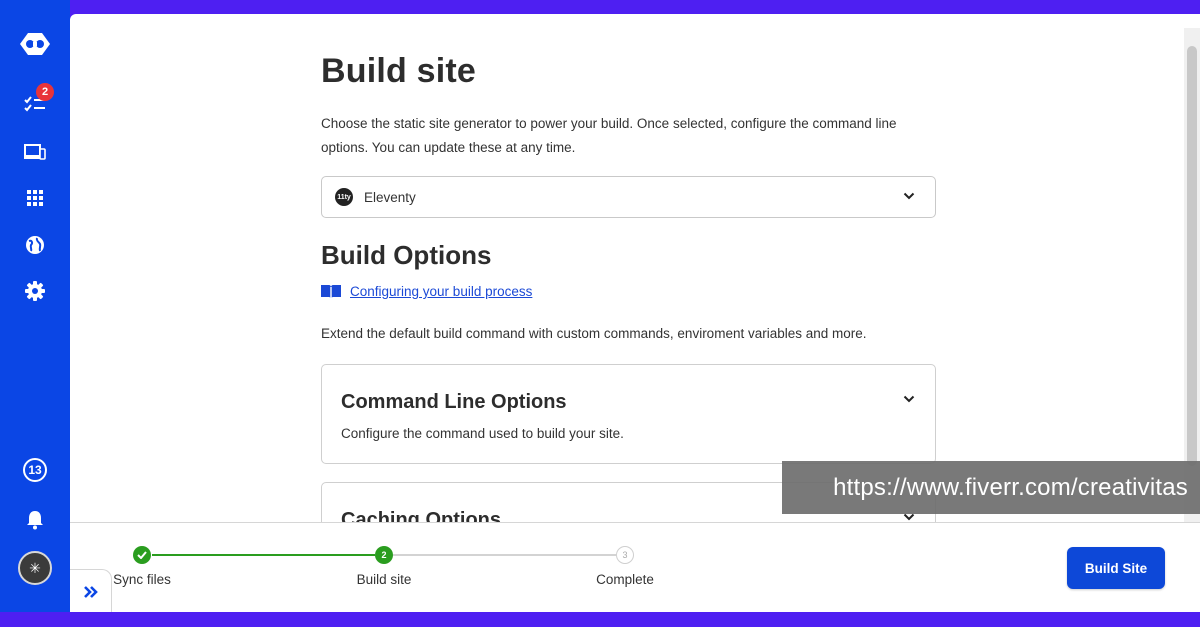  What do you see at coordinates (406, 255) in the screenshot?
I see `build-options-heading: Build Options` at bounding box center [406, 255].